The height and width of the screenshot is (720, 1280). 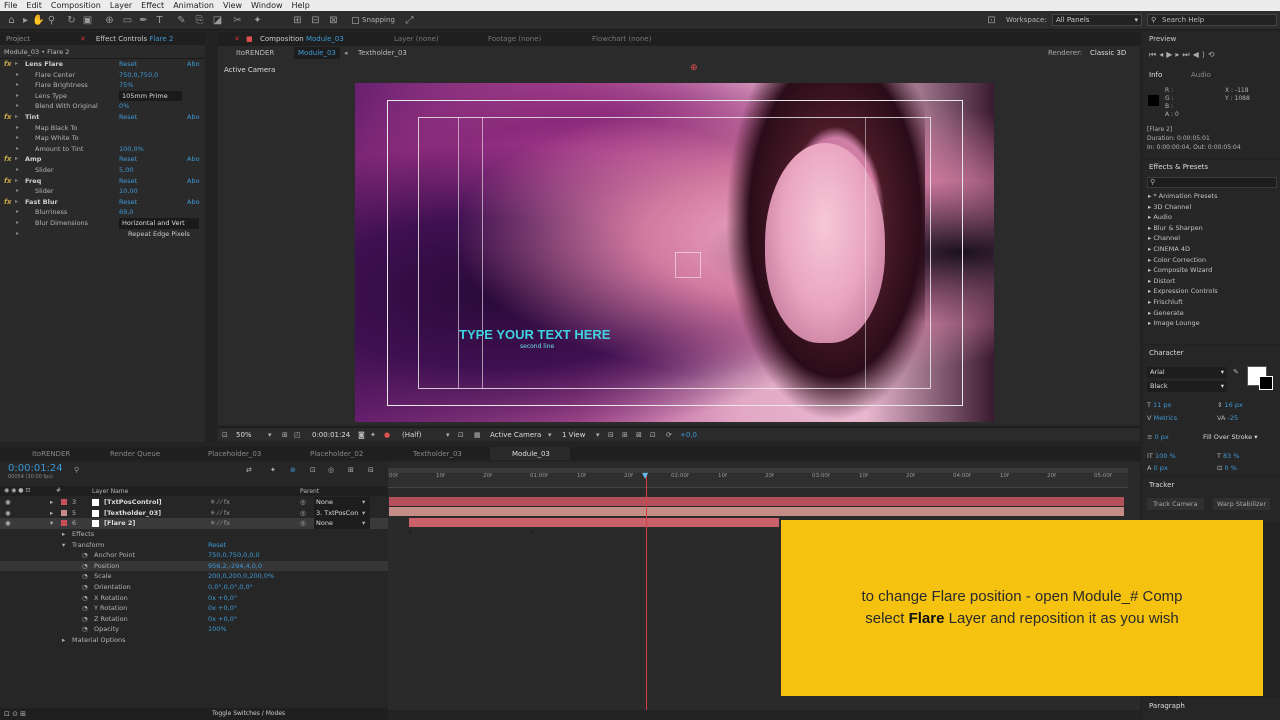 I want to click on resolution-select: (Half), so click(x=411, y=435).